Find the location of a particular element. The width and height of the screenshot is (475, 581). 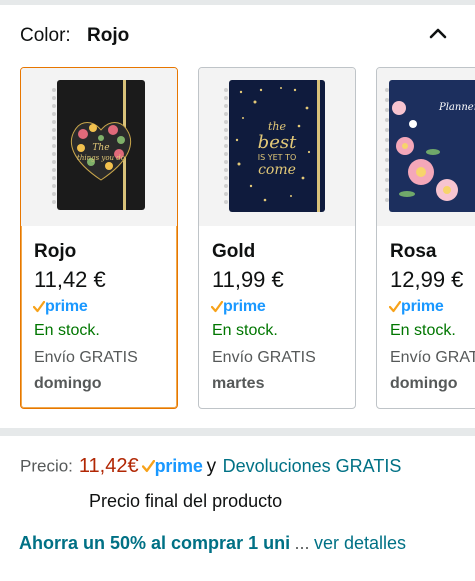

swatch-price: 11,42 € is located at coordinates (70, 279).